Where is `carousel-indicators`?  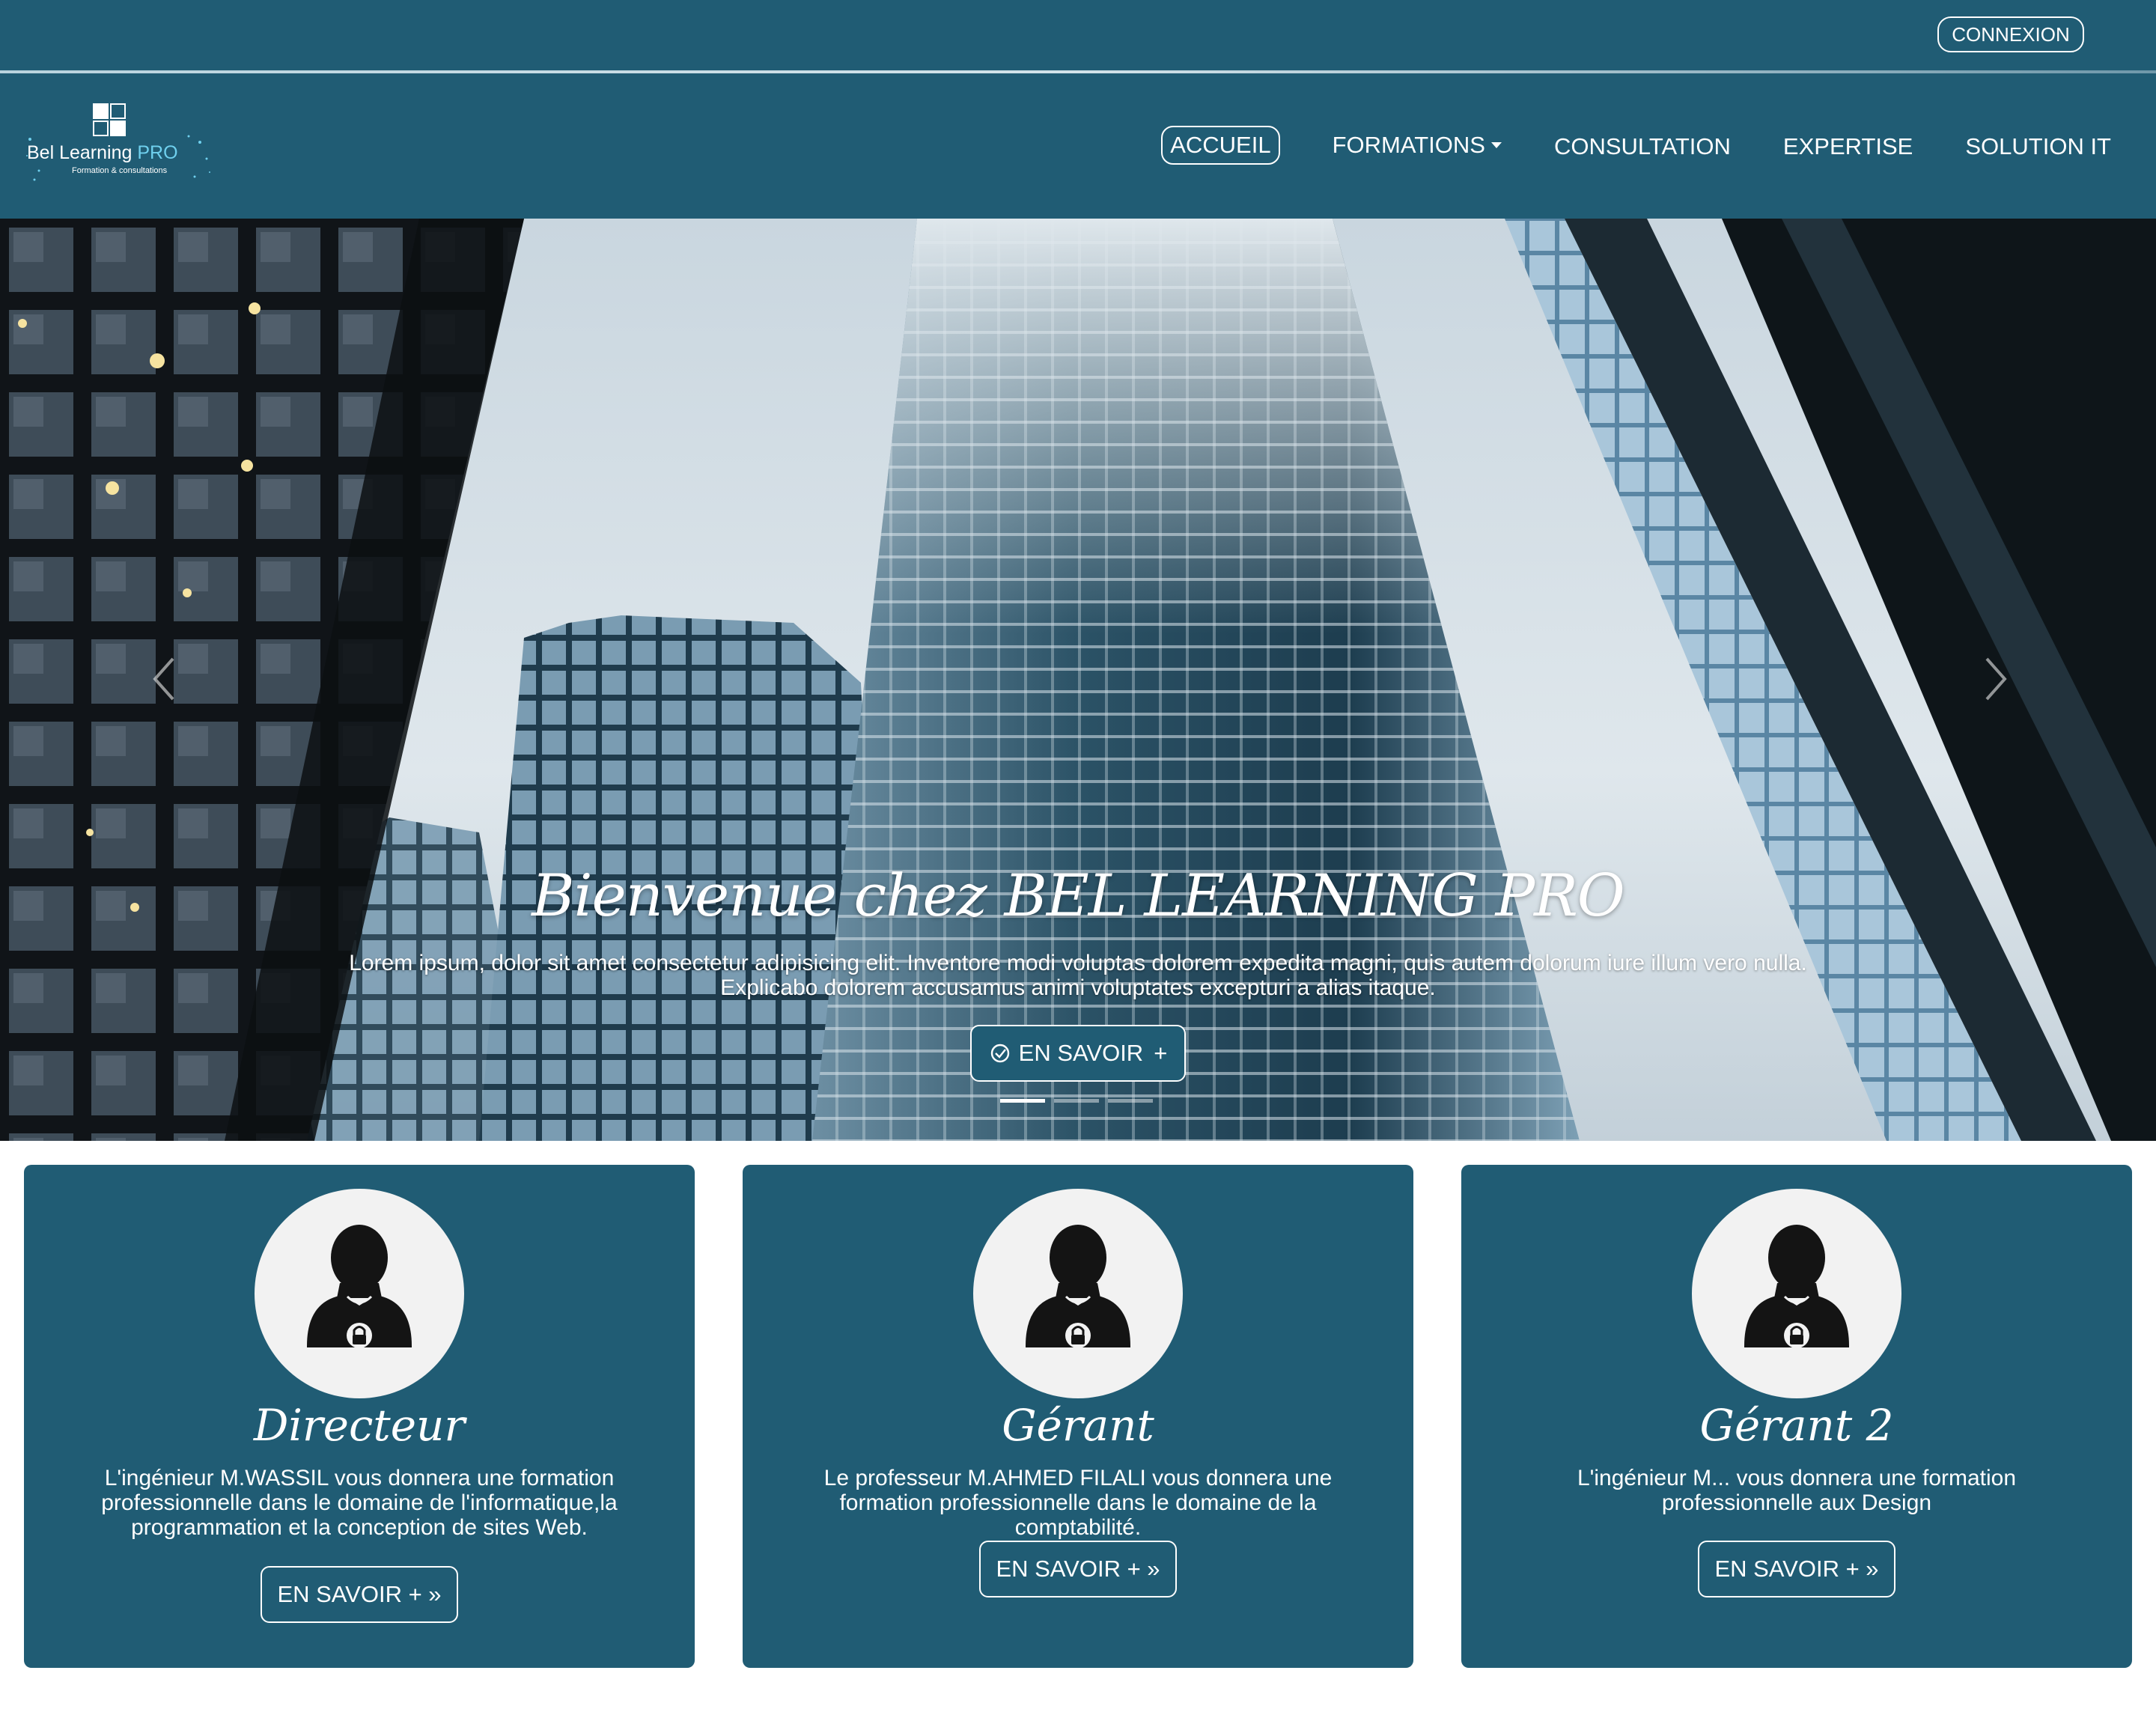 carousel-indicators is located at coordinates (1081, 1101).